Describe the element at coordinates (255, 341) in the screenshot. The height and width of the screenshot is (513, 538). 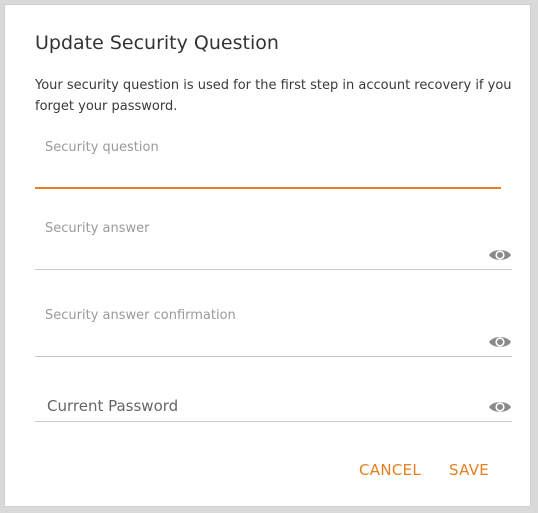
I see `security-answer-confirmation-input` at that location.